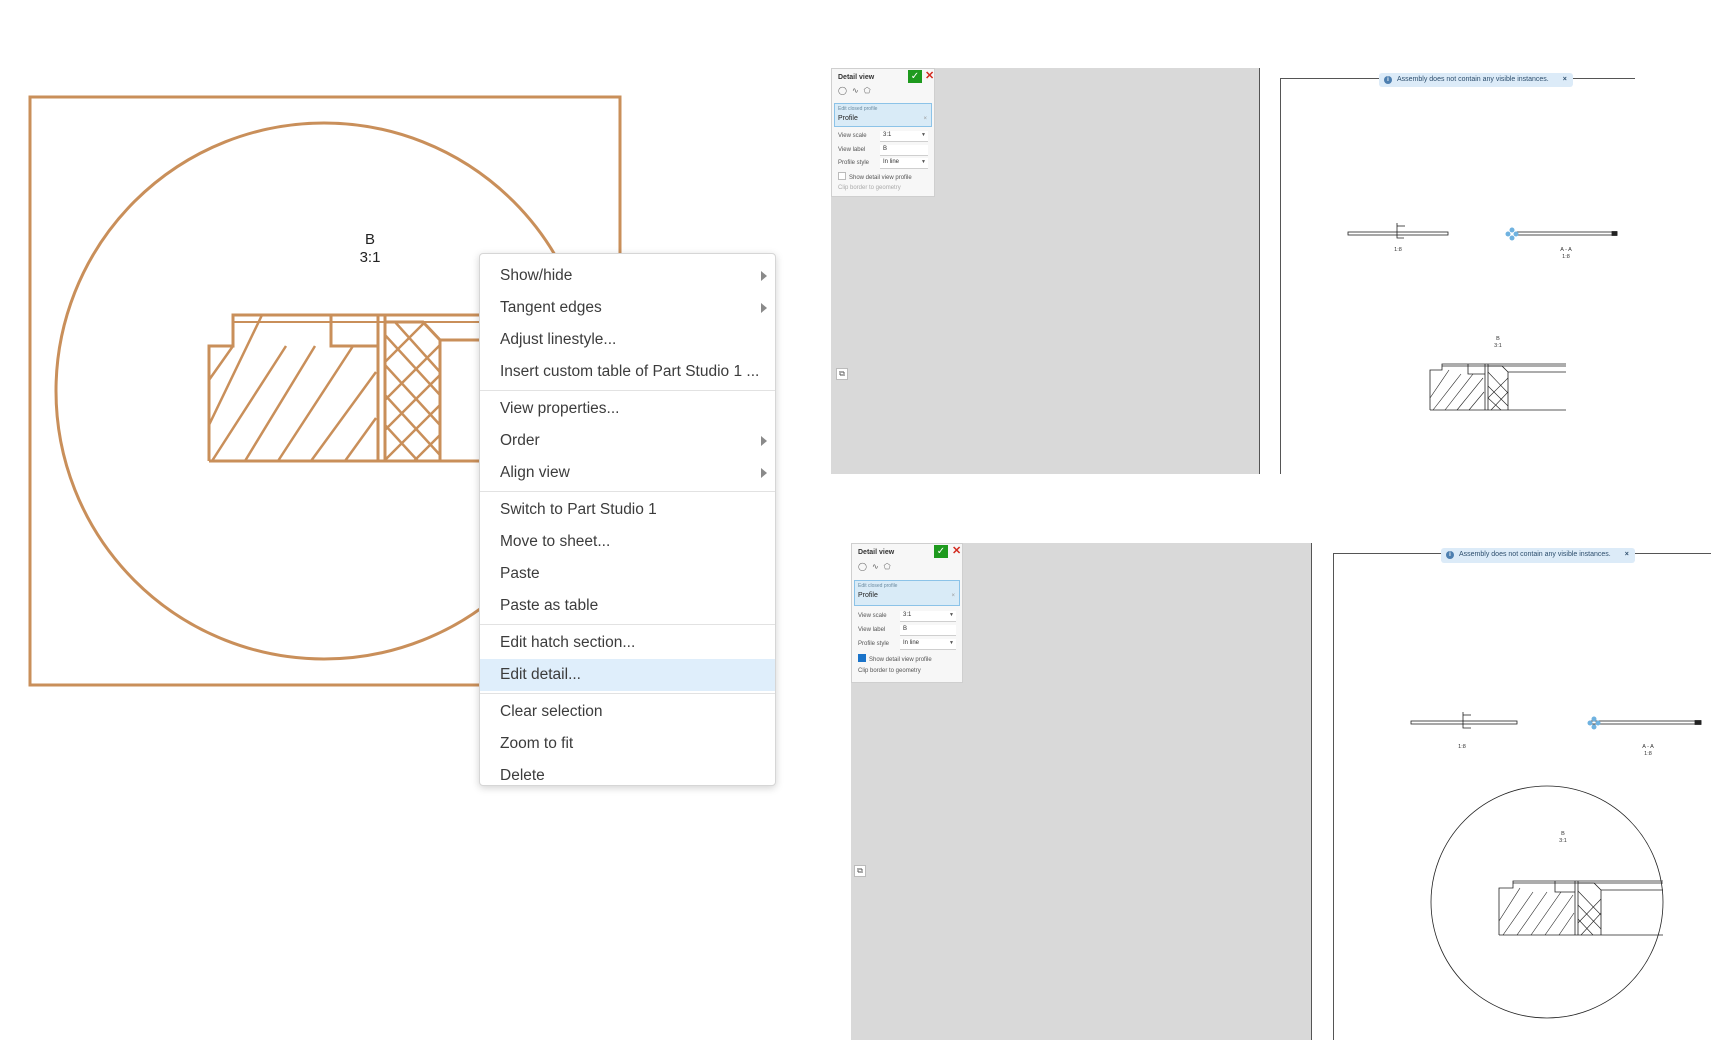 This screenshot has width=1734, height=1040. I want to click on detail-boundary-circle, so click(1547, 902).